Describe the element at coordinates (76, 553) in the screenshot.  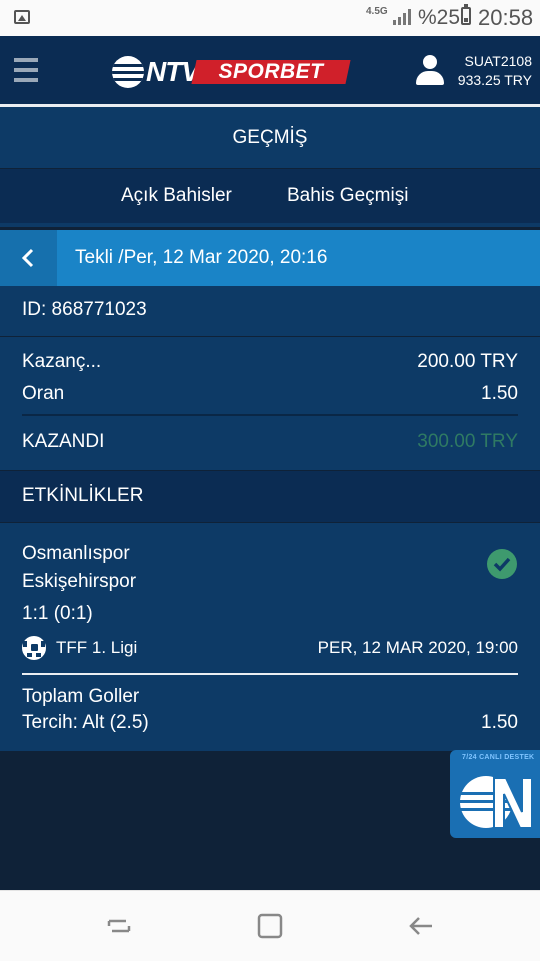
I see `home-team: Osmanlıspor` at that location.